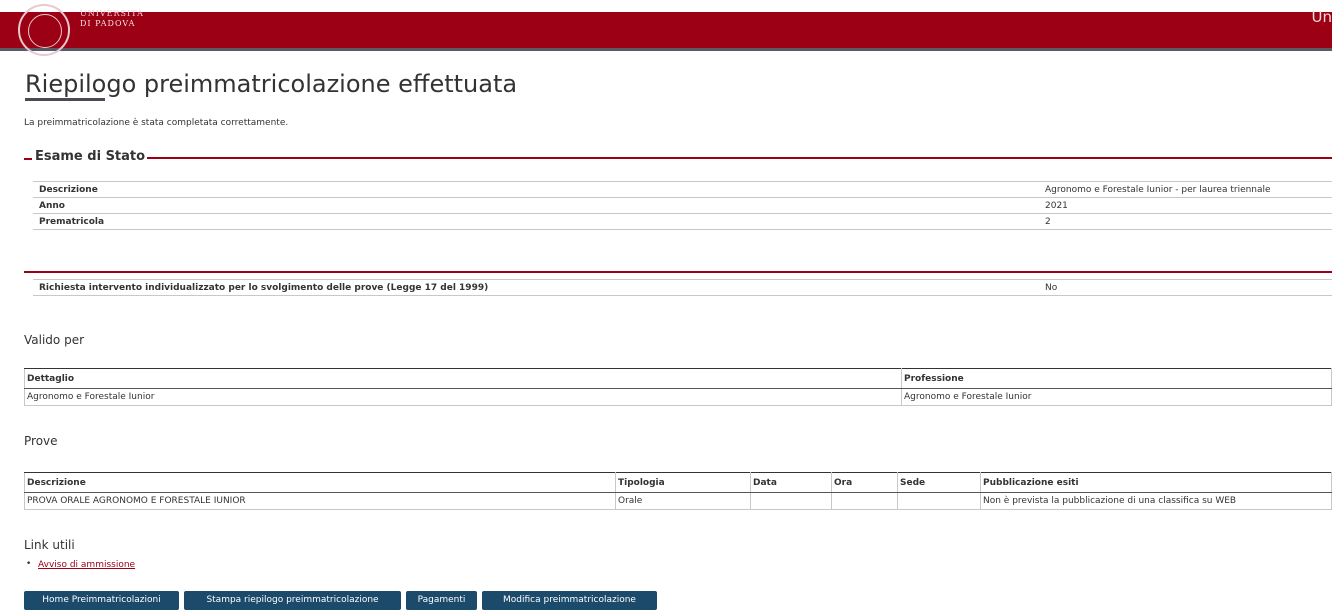  I want to click on logo-text-line1: UNIVERSITÀ, so click(112, 13).